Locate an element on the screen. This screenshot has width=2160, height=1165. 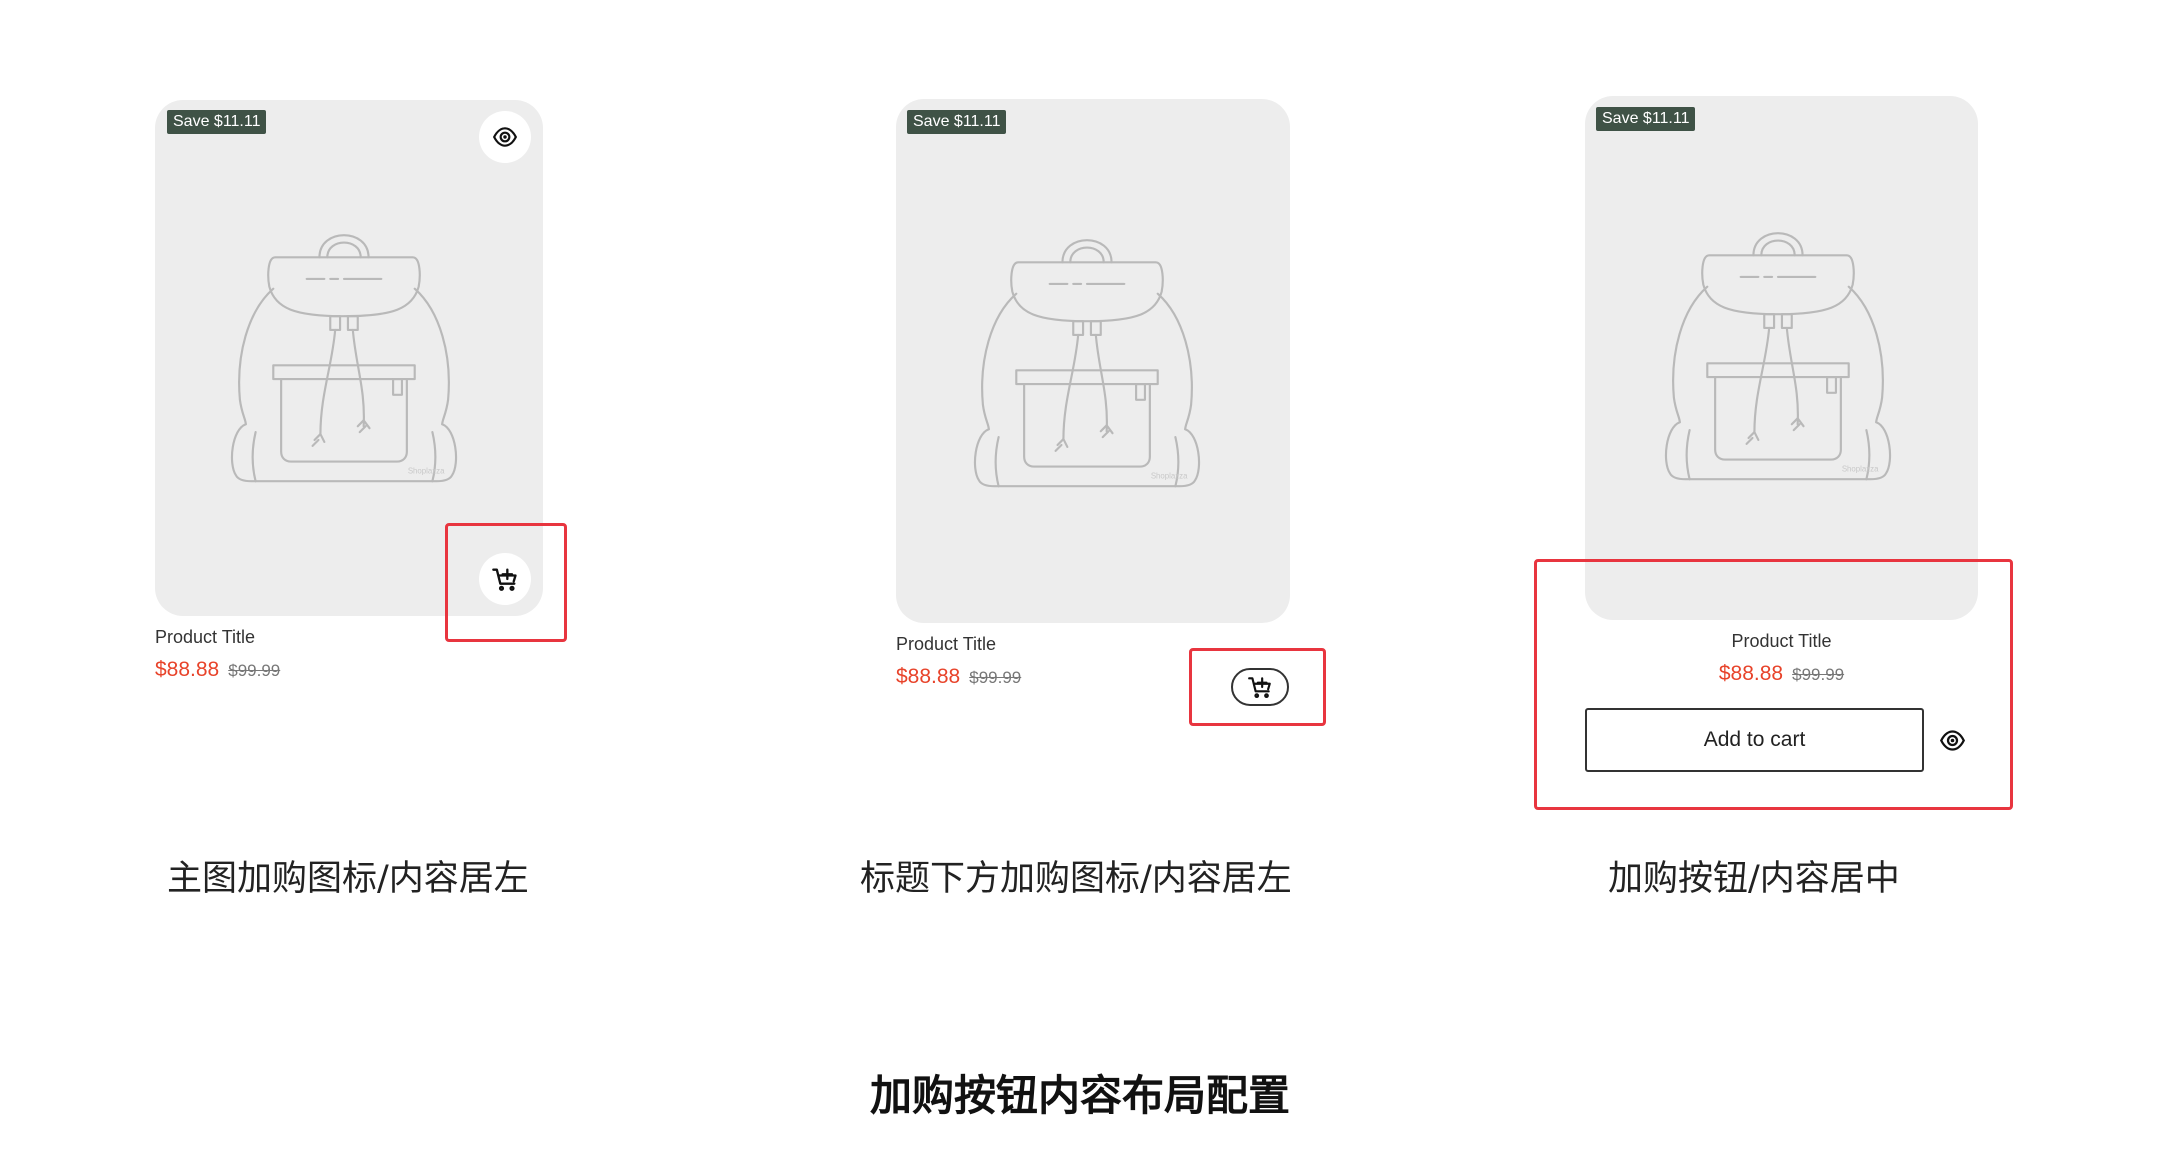
option-caption: 主图加购图标/内容居左 is located at coordinates (348, 879).